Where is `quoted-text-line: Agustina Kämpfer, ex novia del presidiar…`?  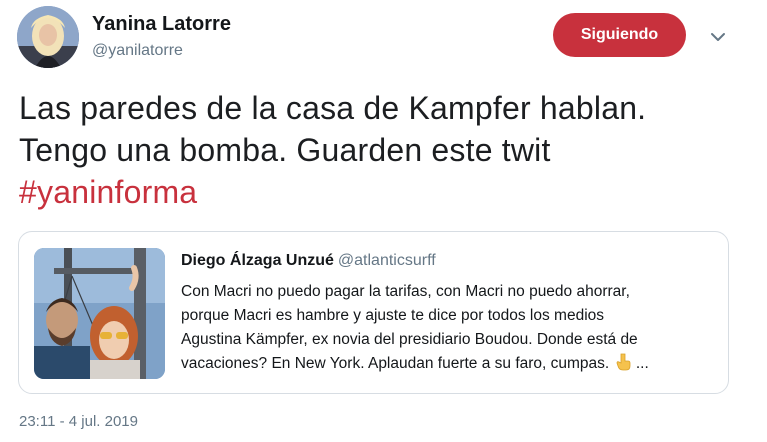
quoted-text-line: Agustina Kämpfer, ex novia del presidiar… is located at coordinates (409, 339).